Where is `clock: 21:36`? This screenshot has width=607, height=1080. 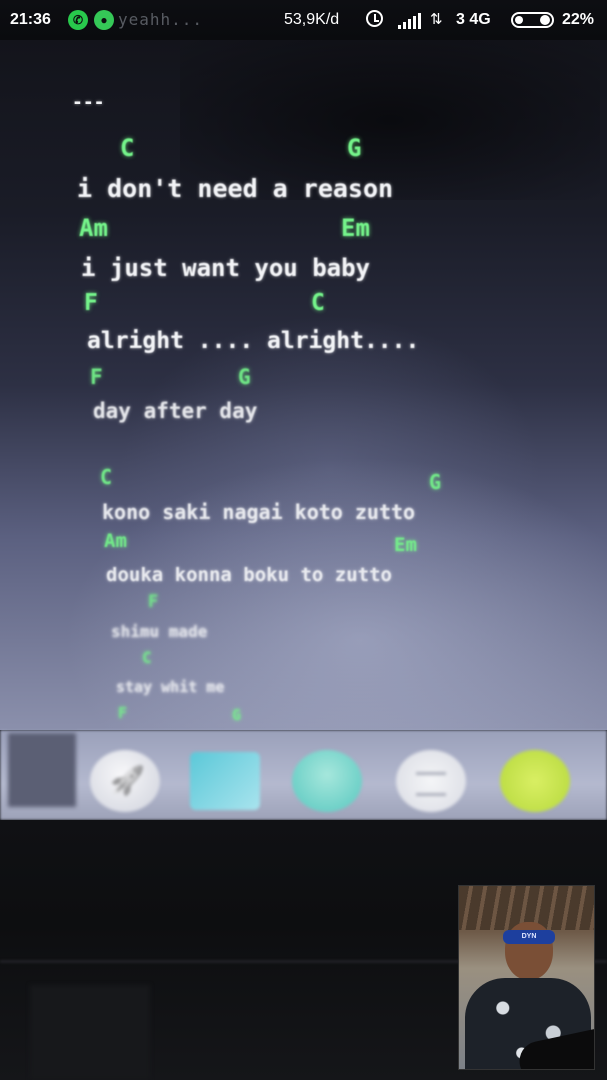
clock: 21:36 is located at coordinates (30, 19).